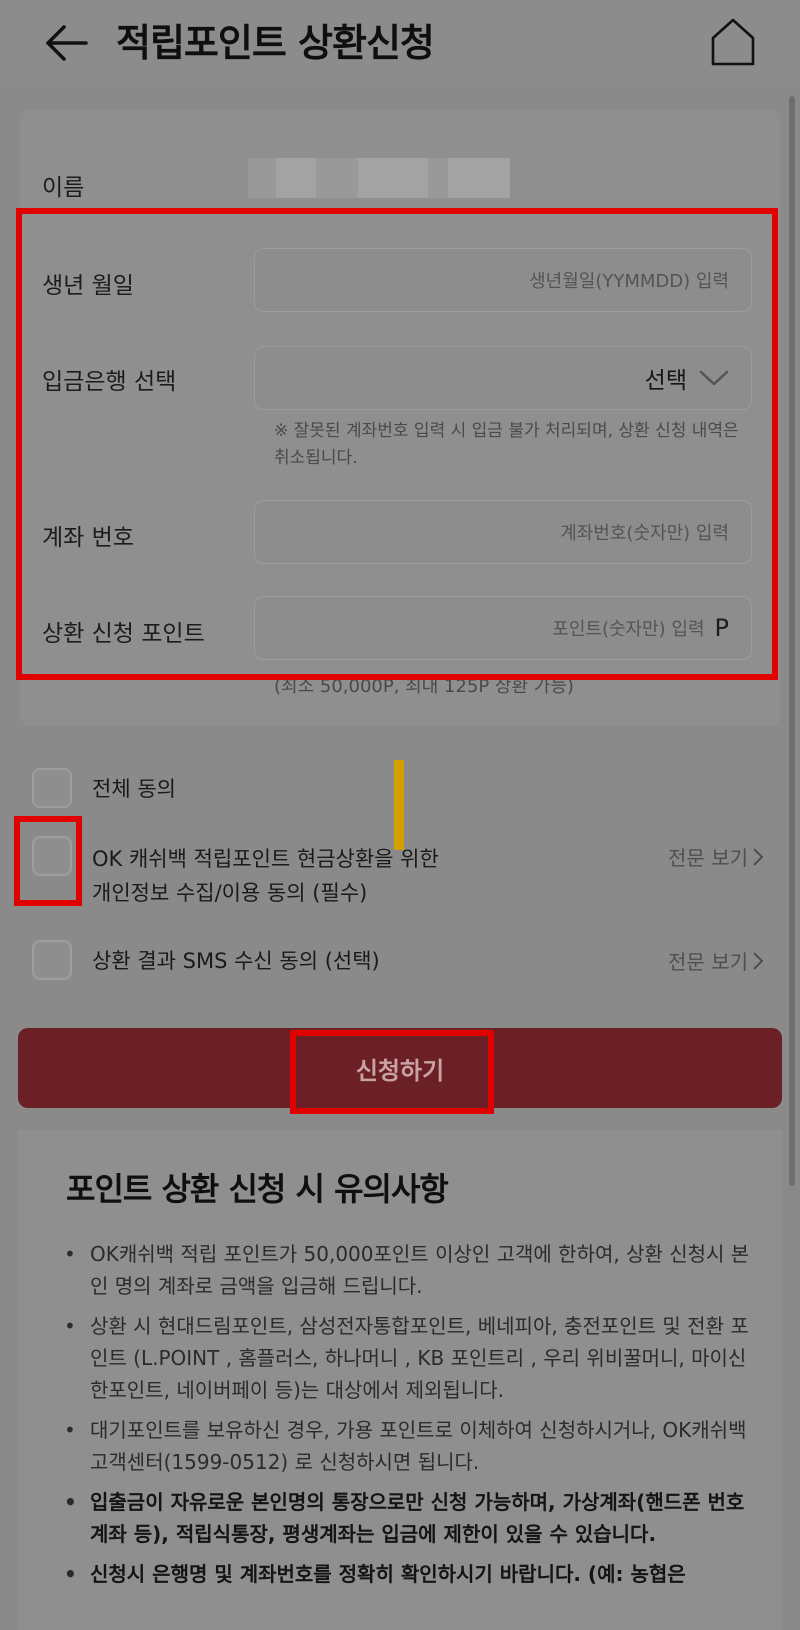 The image size is (800, 1630). I want to click on privacy-view-link: 전문 보기, so click(716, 856).